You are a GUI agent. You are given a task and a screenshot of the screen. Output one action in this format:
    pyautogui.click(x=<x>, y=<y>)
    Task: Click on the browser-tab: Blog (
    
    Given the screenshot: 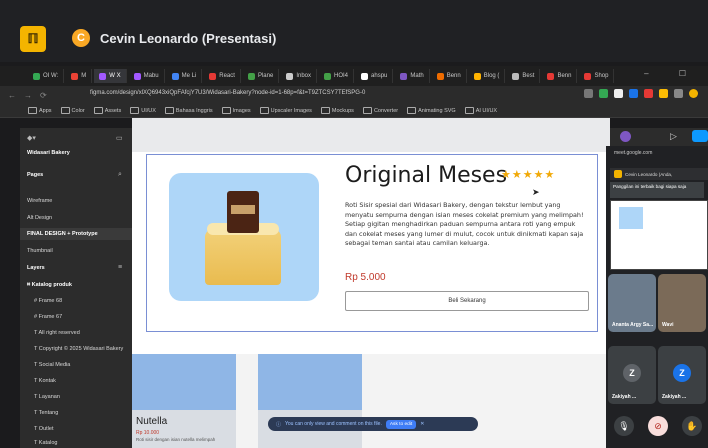 What is the action you would take?
    pyautogui.click(x=487, y=76)
    